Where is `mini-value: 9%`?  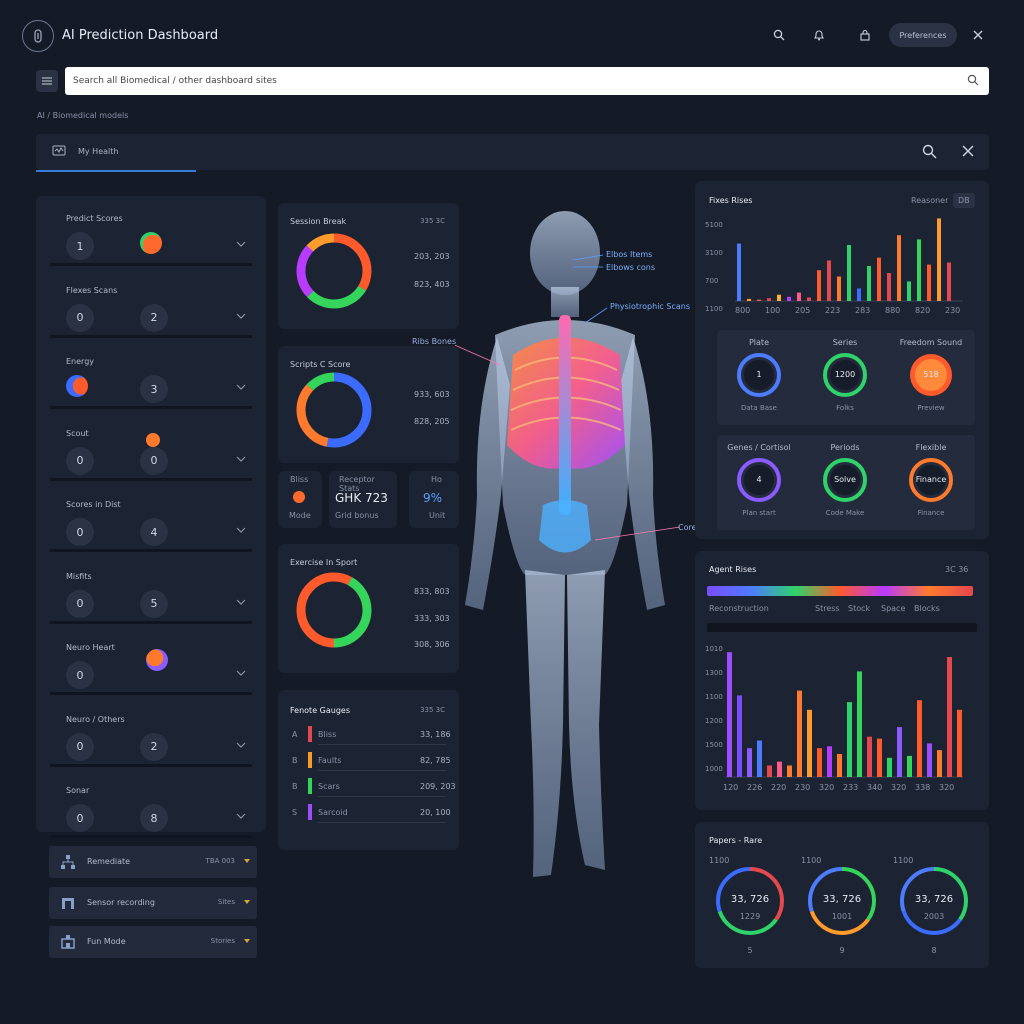
mini-value: 9% is located at coordinates (433, 498).